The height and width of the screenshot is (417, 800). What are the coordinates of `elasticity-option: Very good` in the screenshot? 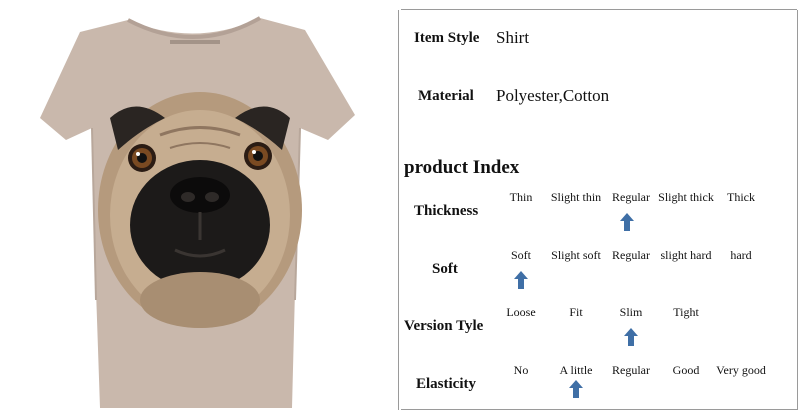 It's located at (741, 370).